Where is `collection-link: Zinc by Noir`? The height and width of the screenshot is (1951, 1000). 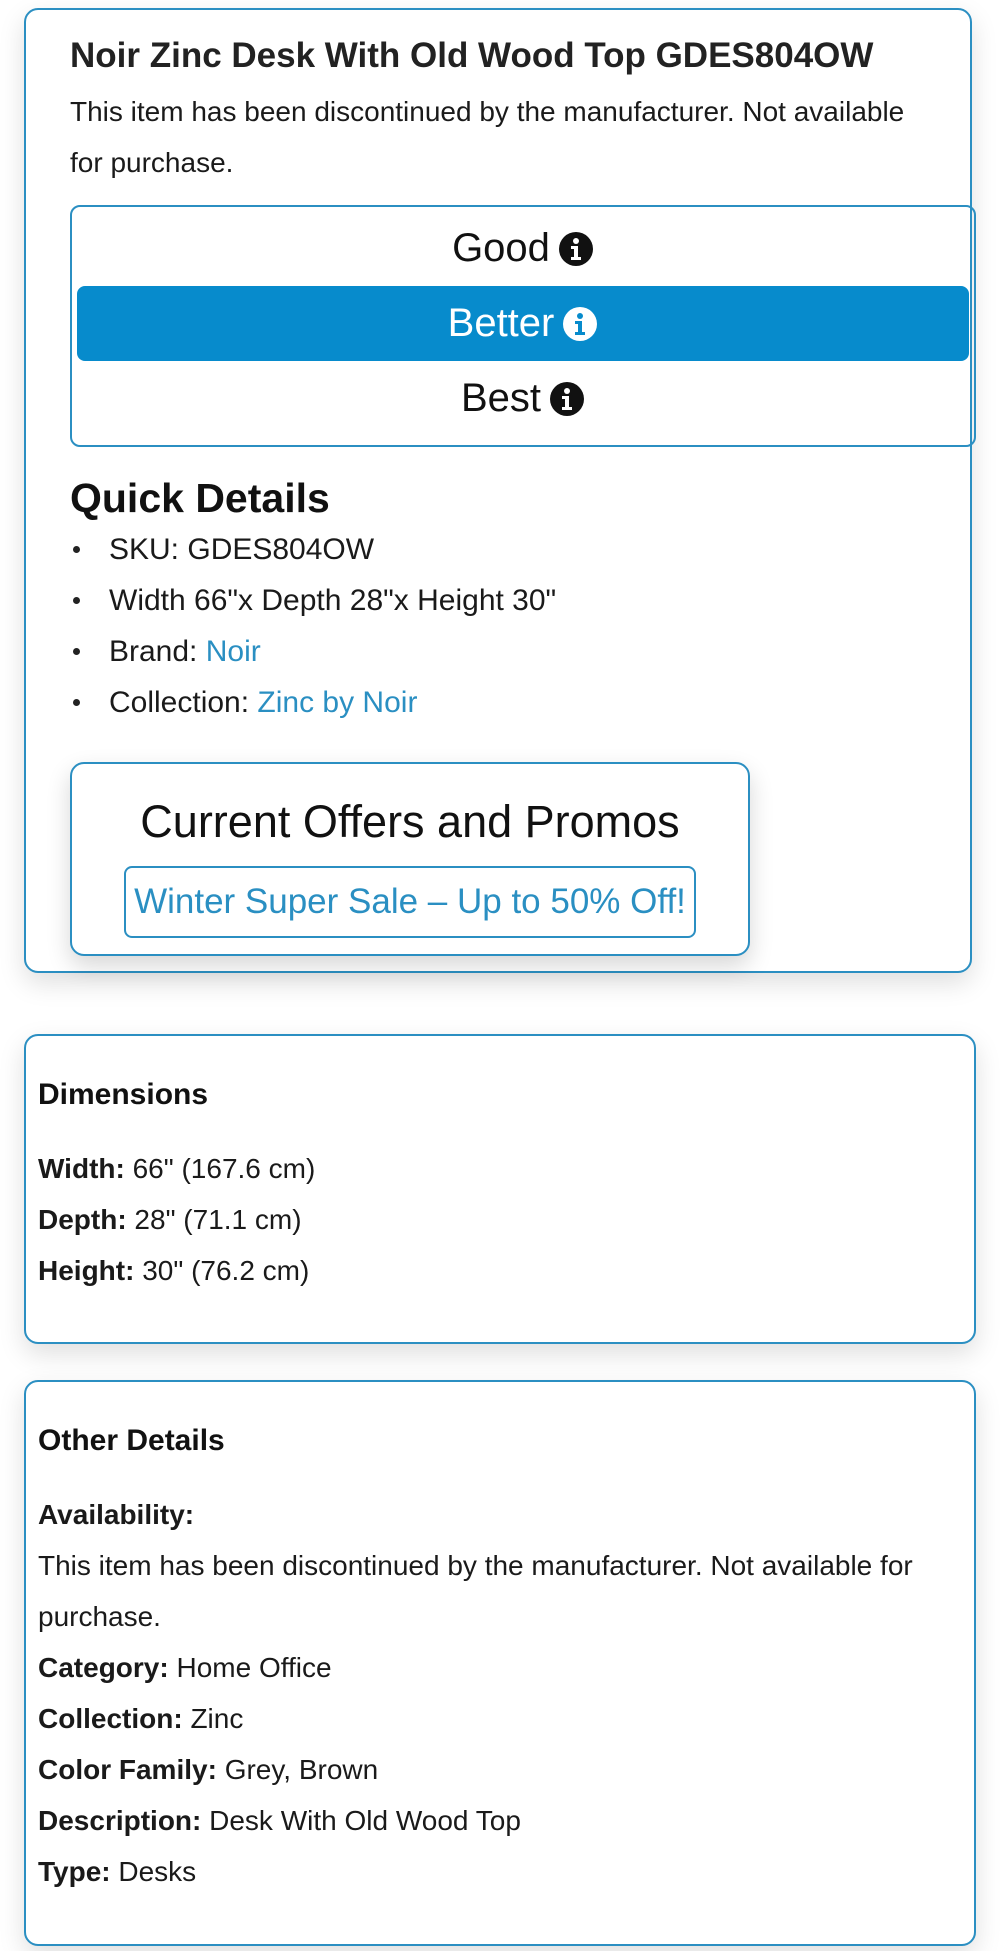
collection-link: Zinc by Noir is located at coordinates (337, 702).